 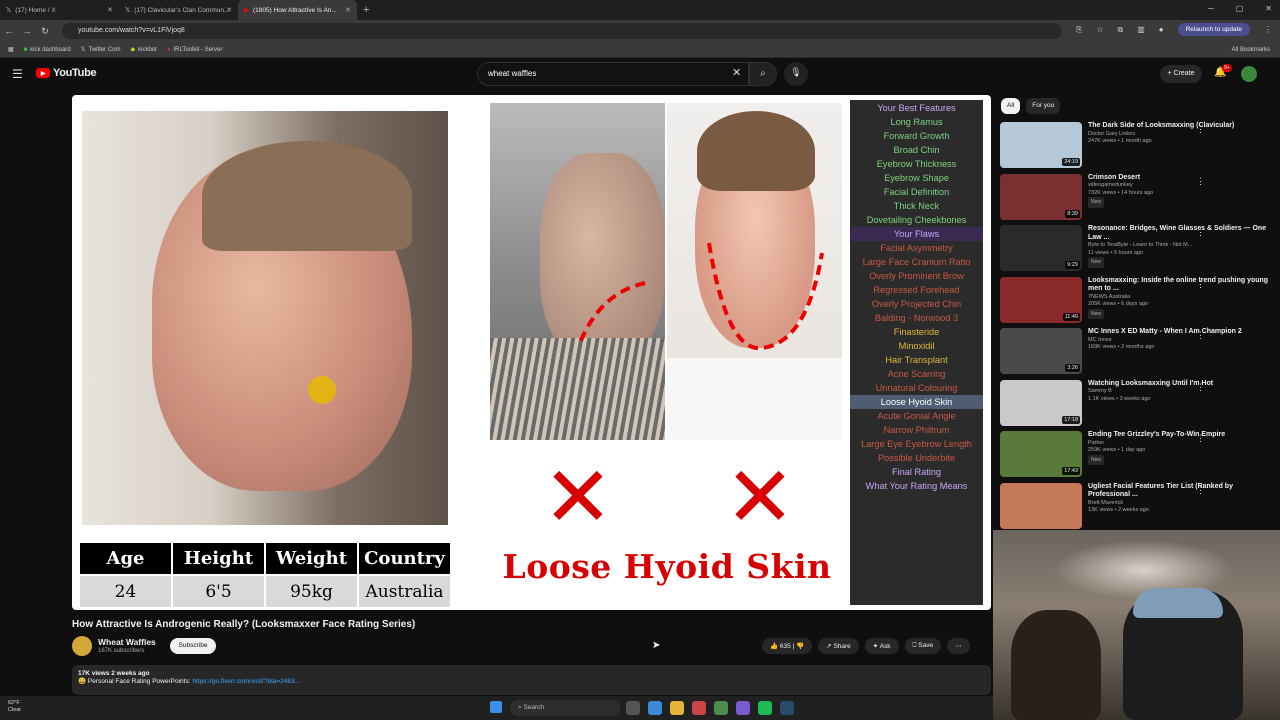 I want to click on taskbar-search: ⌕ Search, so click(x=565, y=708).